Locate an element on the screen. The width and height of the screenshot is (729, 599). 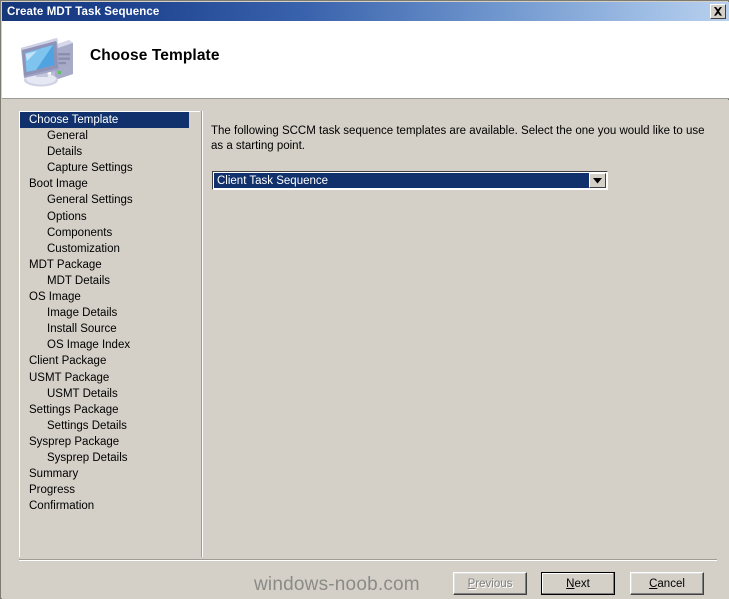
sidebar-item: Boot Image is located at coordinates (110, 184).